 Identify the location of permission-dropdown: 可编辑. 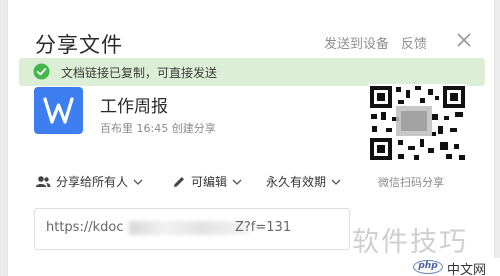
(207, 181).